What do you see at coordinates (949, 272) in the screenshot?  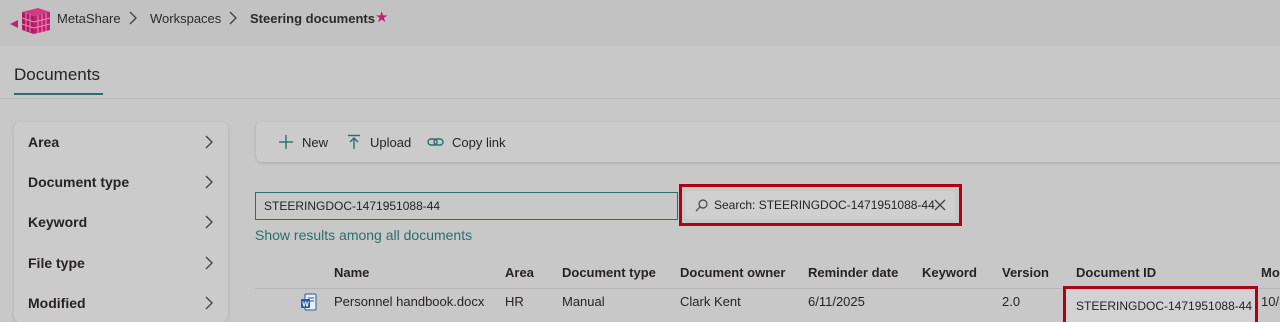 I see `column-header-keyword: Keyword` at bounding box center [949, 272].